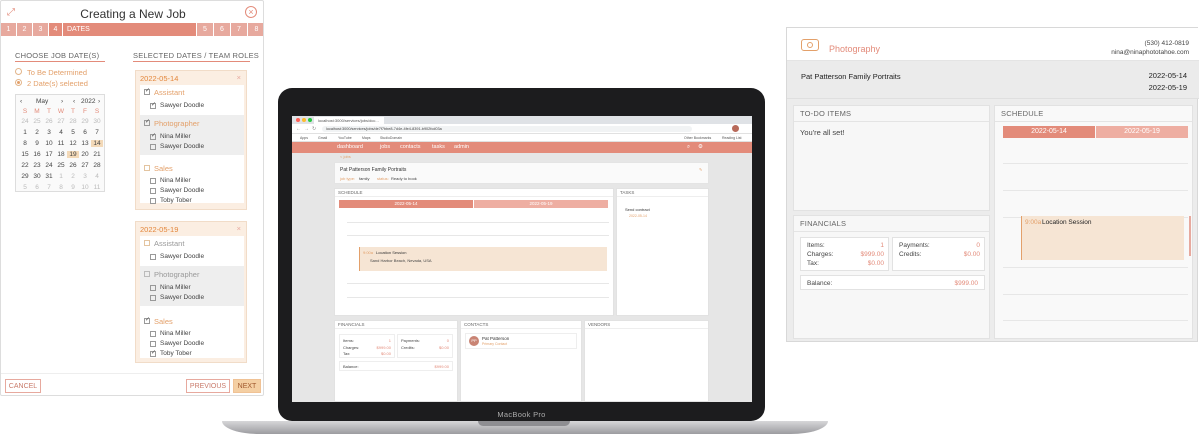  I want to click on step-1: 1, so click(9, 29).